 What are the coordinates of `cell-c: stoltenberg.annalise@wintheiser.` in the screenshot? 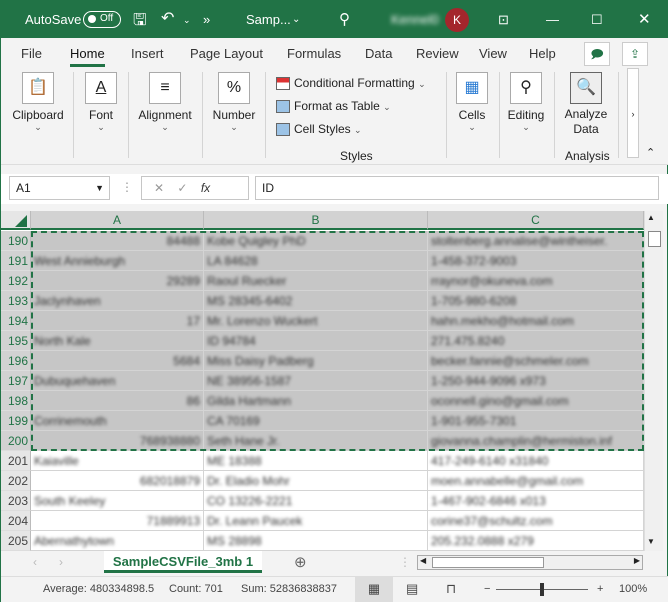 It's located at (536, 241).